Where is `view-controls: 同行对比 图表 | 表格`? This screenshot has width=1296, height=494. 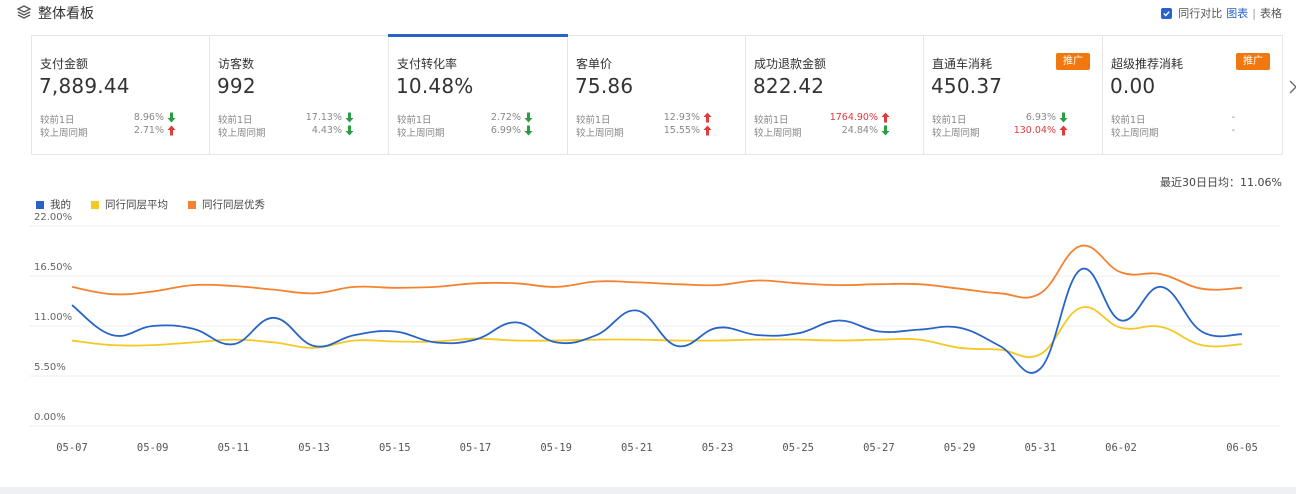
view-controls: 同行对比 图表 | 表格 is located at coordinates (1221, 13).